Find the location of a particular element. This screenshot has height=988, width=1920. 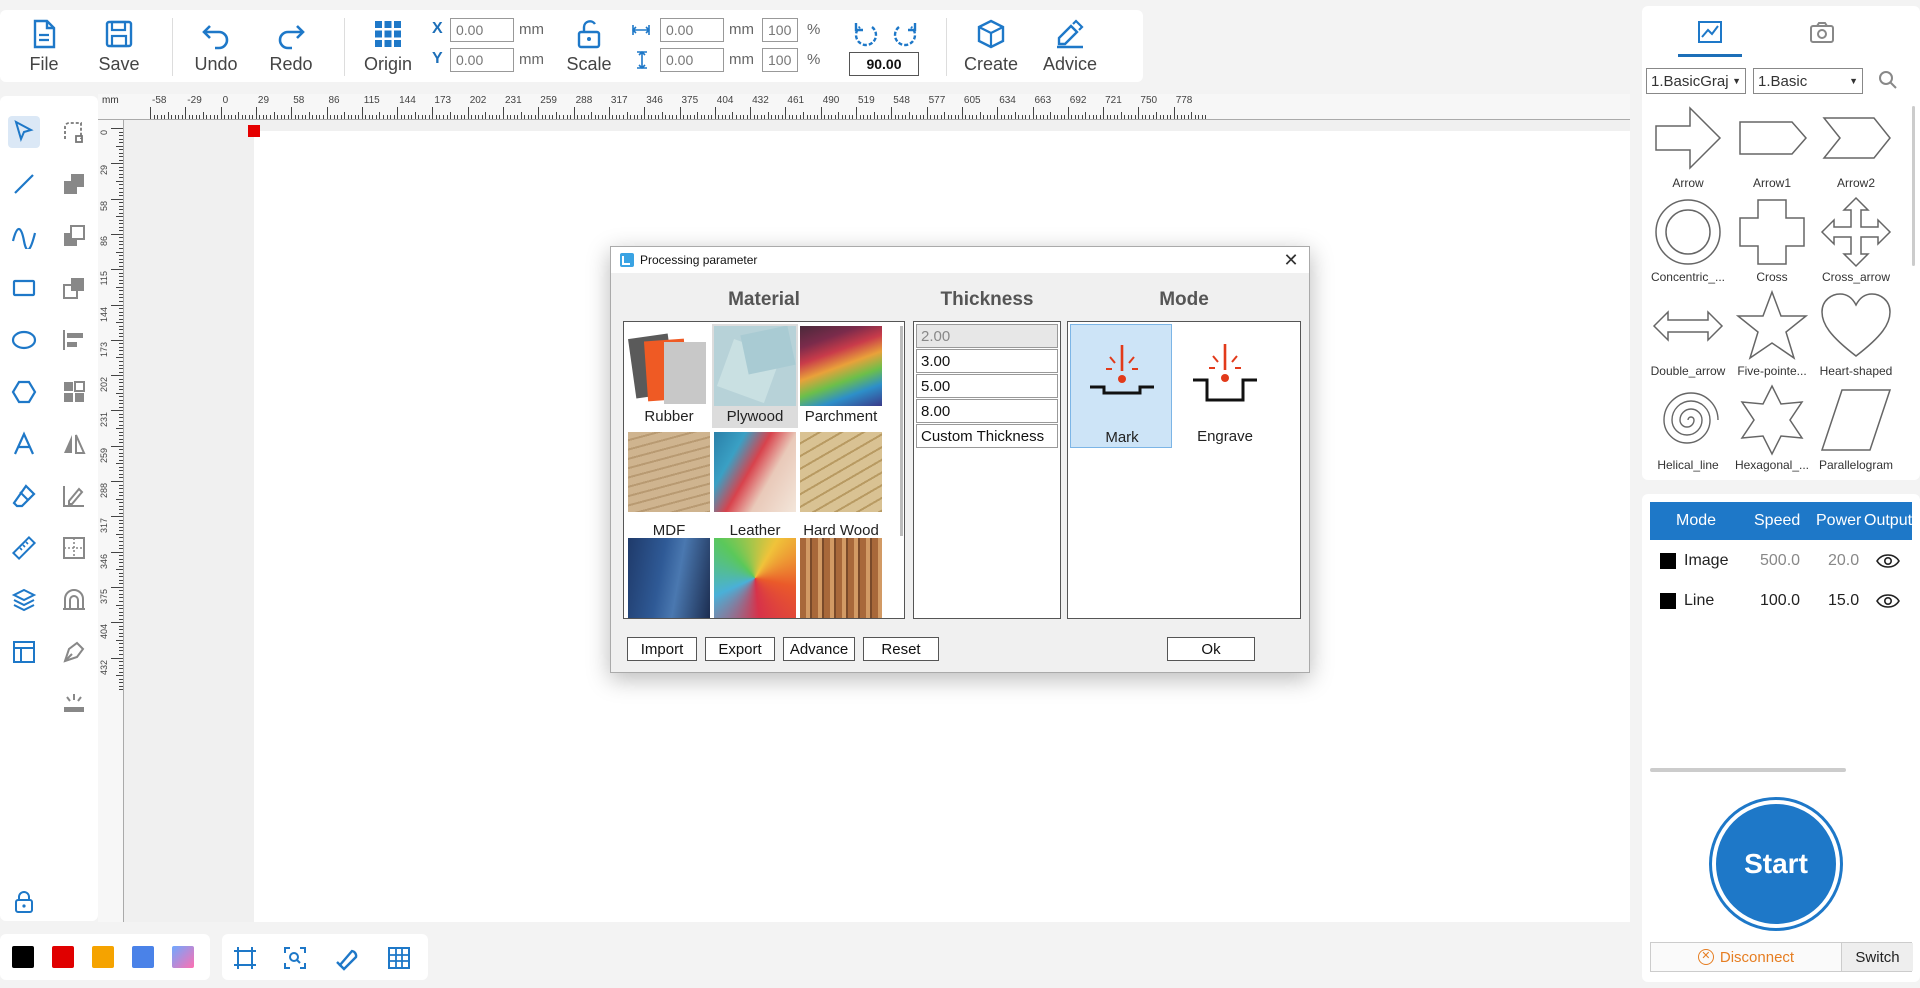

disconnect-button: ✕ Disconnect is located at coordinates (1746, 957).